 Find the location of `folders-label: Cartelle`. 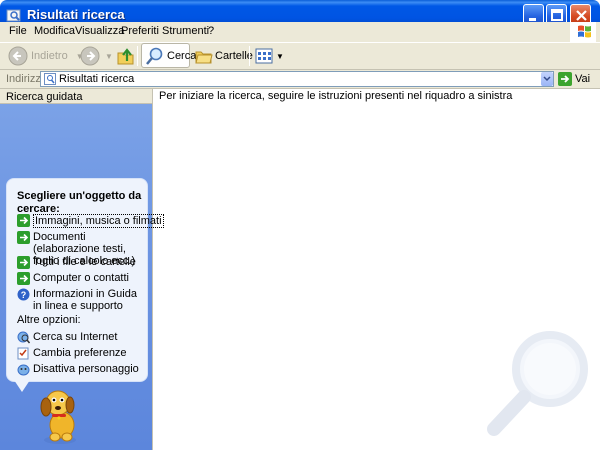

folders-label: Cartelle is located at coordinates (234, 56).